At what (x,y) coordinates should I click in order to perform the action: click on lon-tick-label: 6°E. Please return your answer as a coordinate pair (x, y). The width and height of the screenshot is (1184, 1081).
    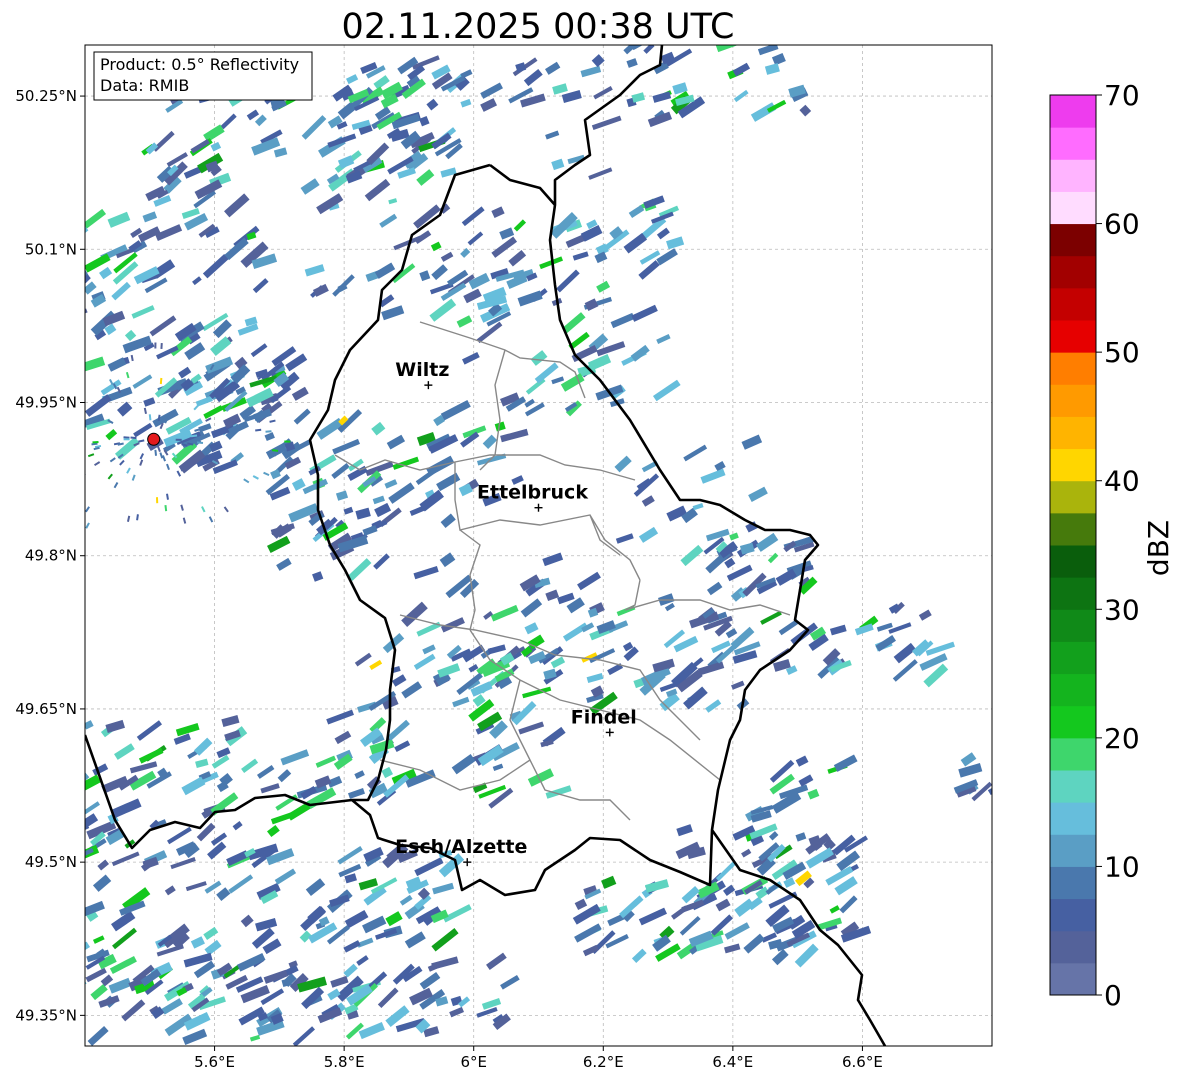
    Looking at the image, I should click on (473, 1062).